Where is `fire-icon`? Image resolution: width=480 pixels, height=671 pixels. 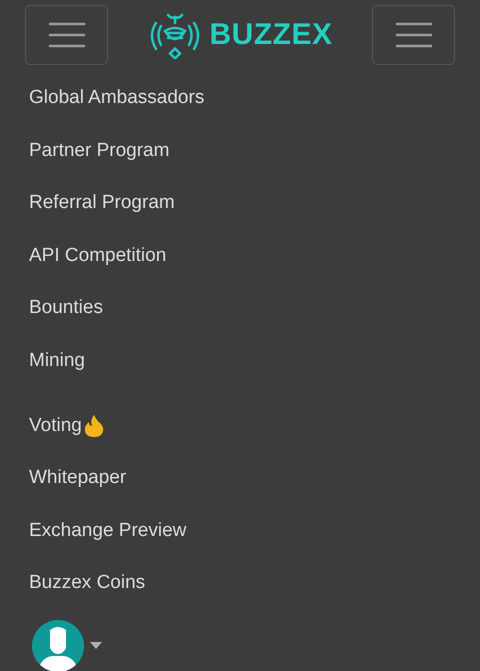 fire-icon is located at coordinates (94, 426).